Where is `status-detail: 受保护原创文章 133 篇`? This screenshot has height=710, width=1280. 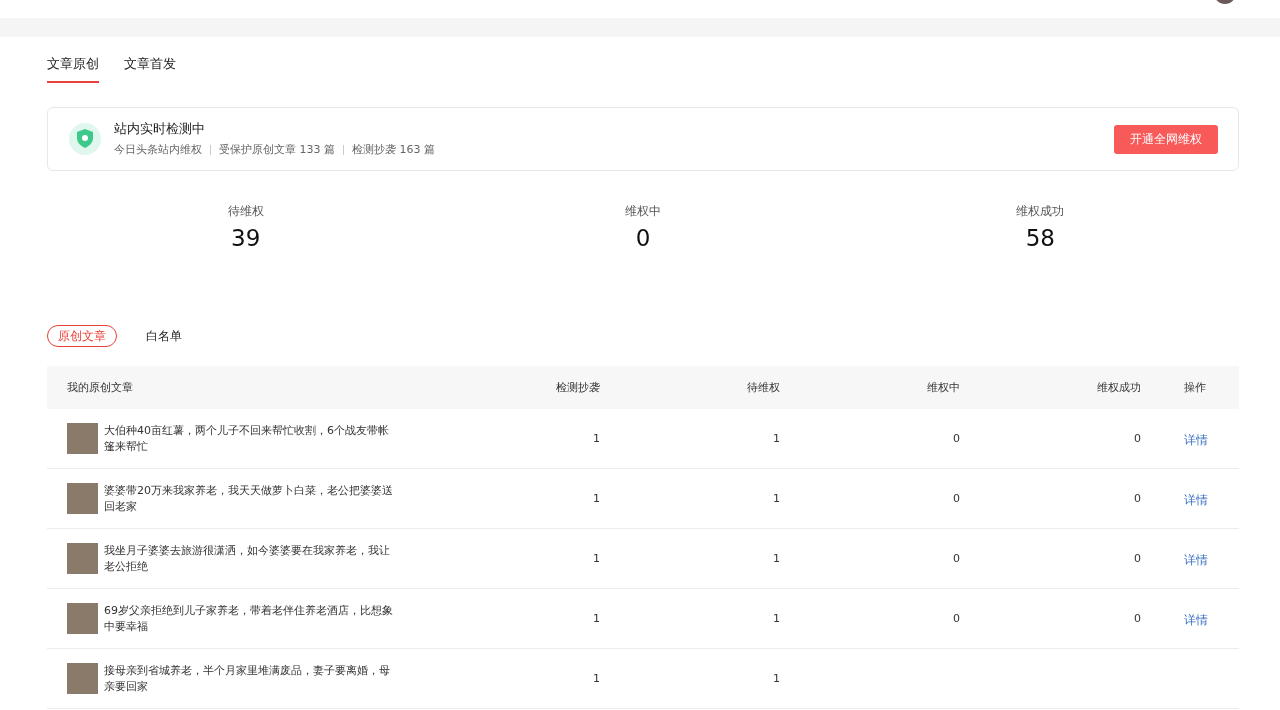 status-detail: 受保护原创文章 133 篇 is located at coordinates (277, 149).